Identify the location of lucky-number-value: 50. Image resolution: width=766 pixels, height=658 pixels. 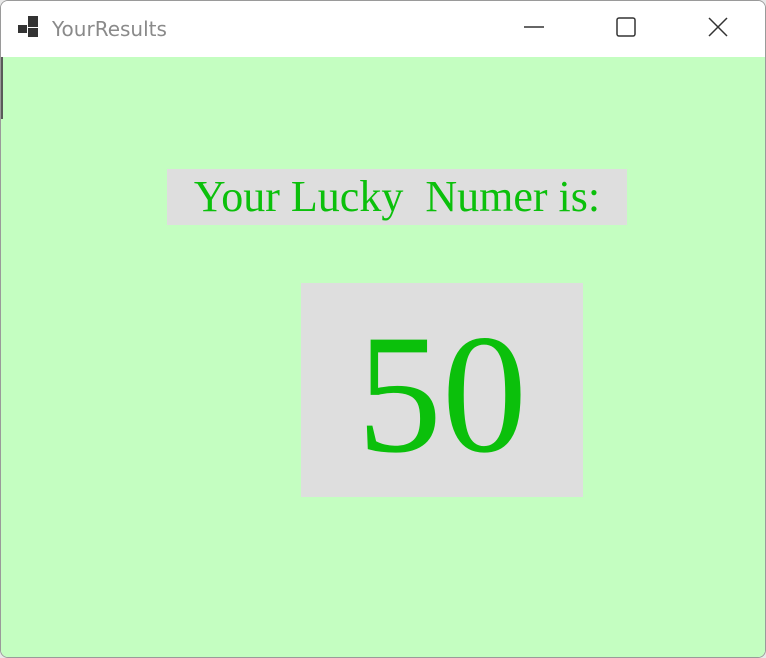
(442, 394).